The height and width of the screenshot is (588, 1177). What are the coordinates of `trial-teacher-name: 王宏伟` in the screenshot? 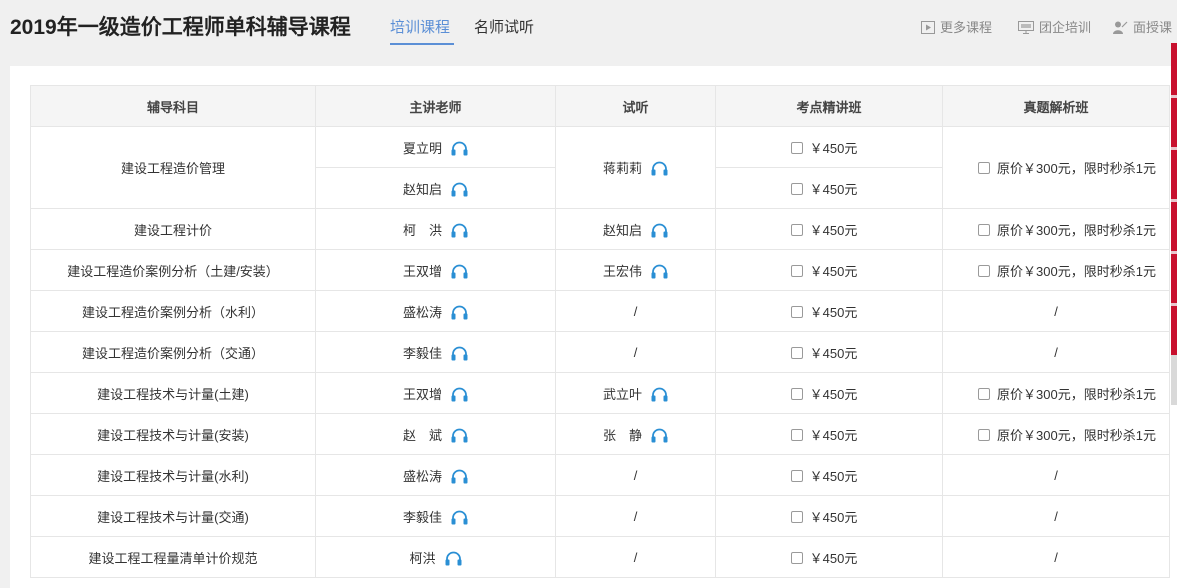 It's located at (622, 271).